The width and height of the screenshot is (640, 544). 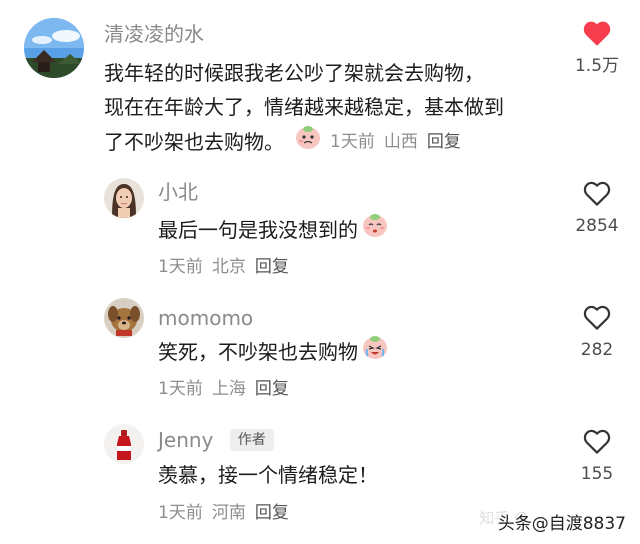 What do you see at coordinates (597, 456) in the screenshot?
I see `like-button: 155` at bounding box center [597, 456].